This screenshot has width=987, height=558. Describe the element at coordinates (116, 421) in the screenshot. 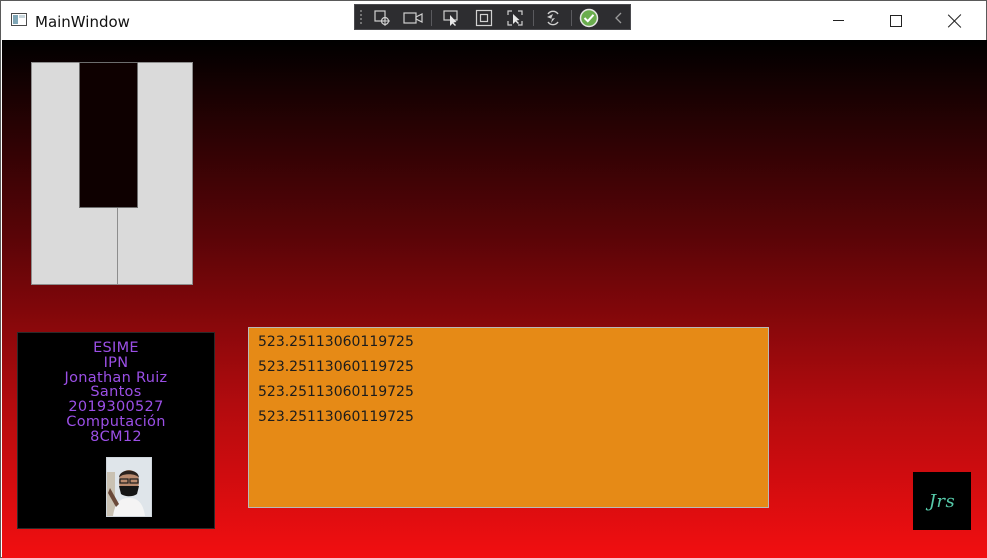

I see `id-line-career: Computación` at that location.